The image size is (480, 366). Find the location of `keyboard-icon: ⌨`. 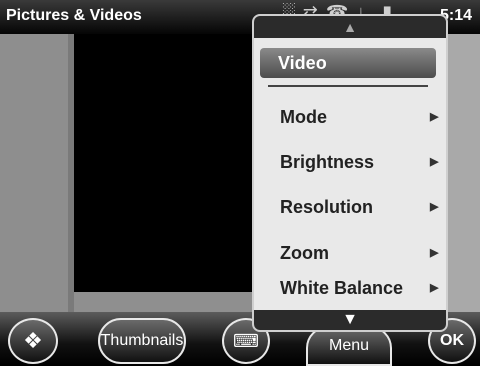

keyboard-icon: ⌨ is located at coordinates (246, 340).